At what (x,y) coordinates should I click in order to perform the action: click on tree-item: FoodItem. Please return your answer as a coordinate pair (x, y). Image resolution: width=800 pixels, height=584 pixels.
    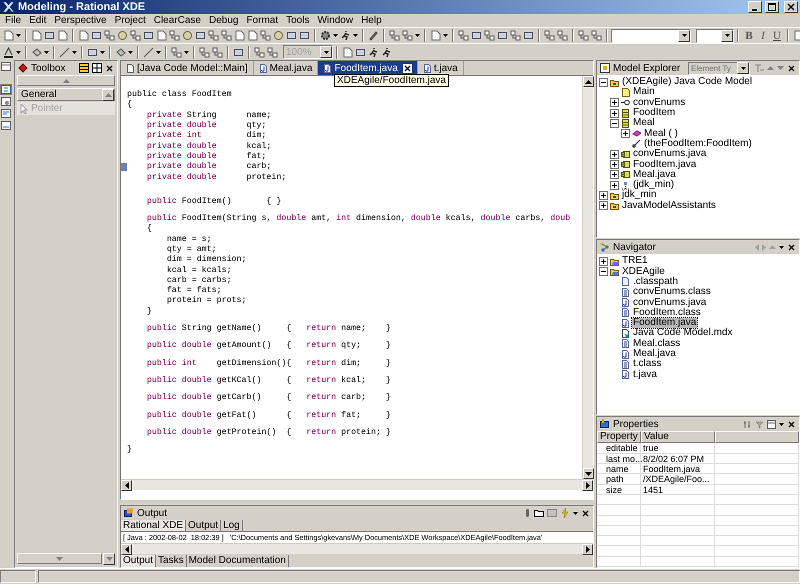
    Looking at the image, I should click on (699, 113).